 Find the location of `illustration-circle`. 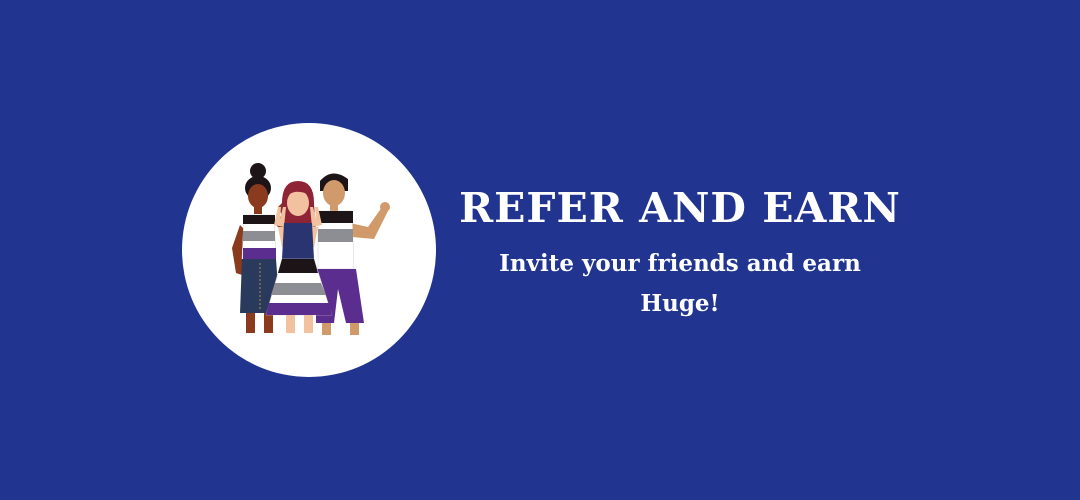

illustration-circle is located at coordinates (309, 250).